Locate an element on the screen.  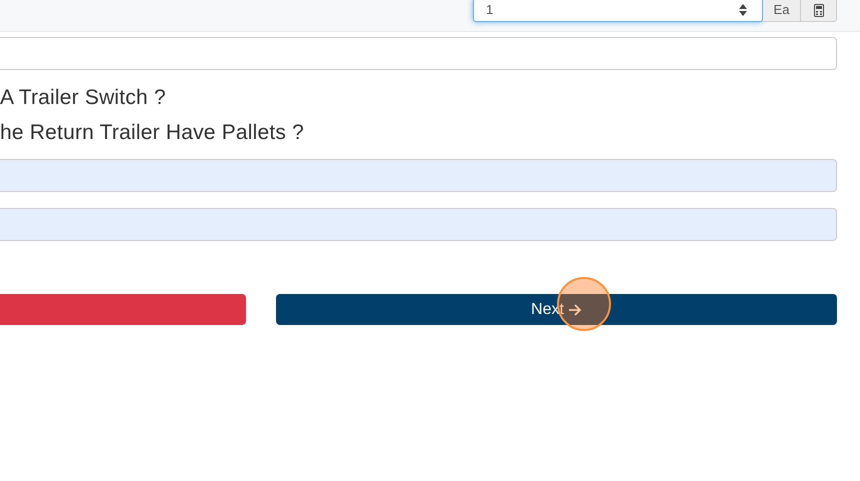
cancel-button is located at coordinates (123, 309).